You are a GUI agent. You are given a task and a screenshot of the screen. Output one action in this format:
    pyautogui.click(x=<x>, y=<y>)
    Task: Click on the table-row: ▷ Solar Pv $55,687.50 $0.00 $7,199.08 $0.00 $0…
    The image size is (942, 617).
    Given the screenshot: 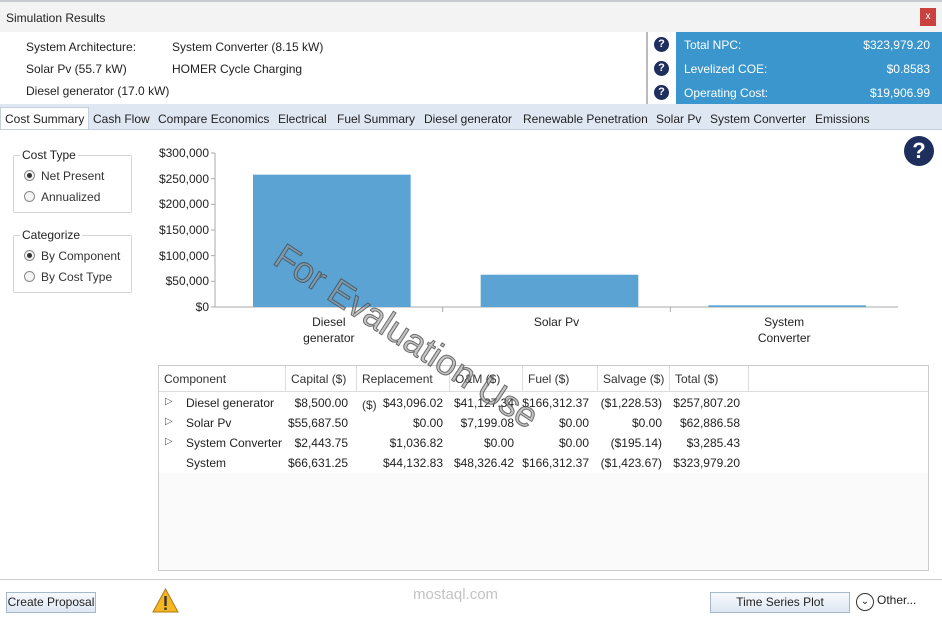 What is the action you would take?
    pyautogui.click(x=543, y=423)
    